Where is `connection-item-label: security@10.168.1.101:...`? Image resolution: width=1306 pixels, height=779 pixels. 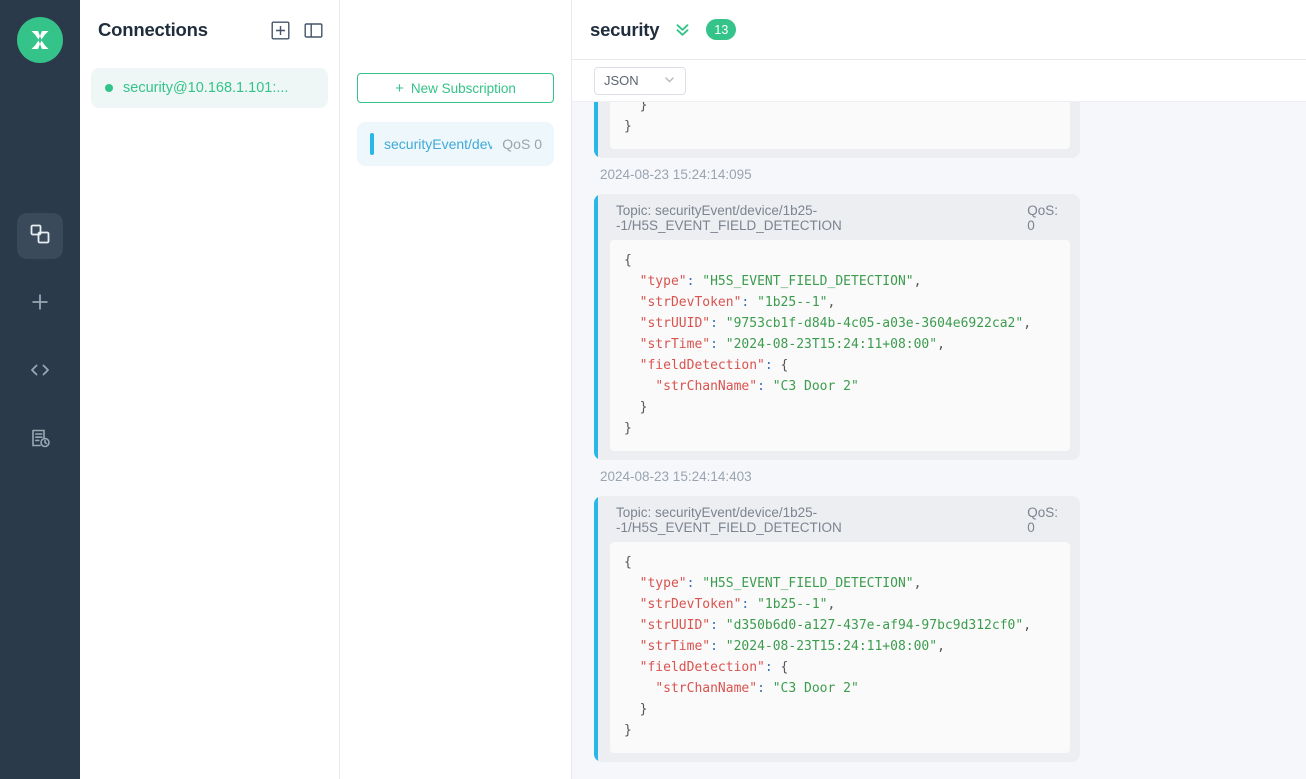 connection-item-label: security@10.168.1.101:... is located at coordinates (206, 88).